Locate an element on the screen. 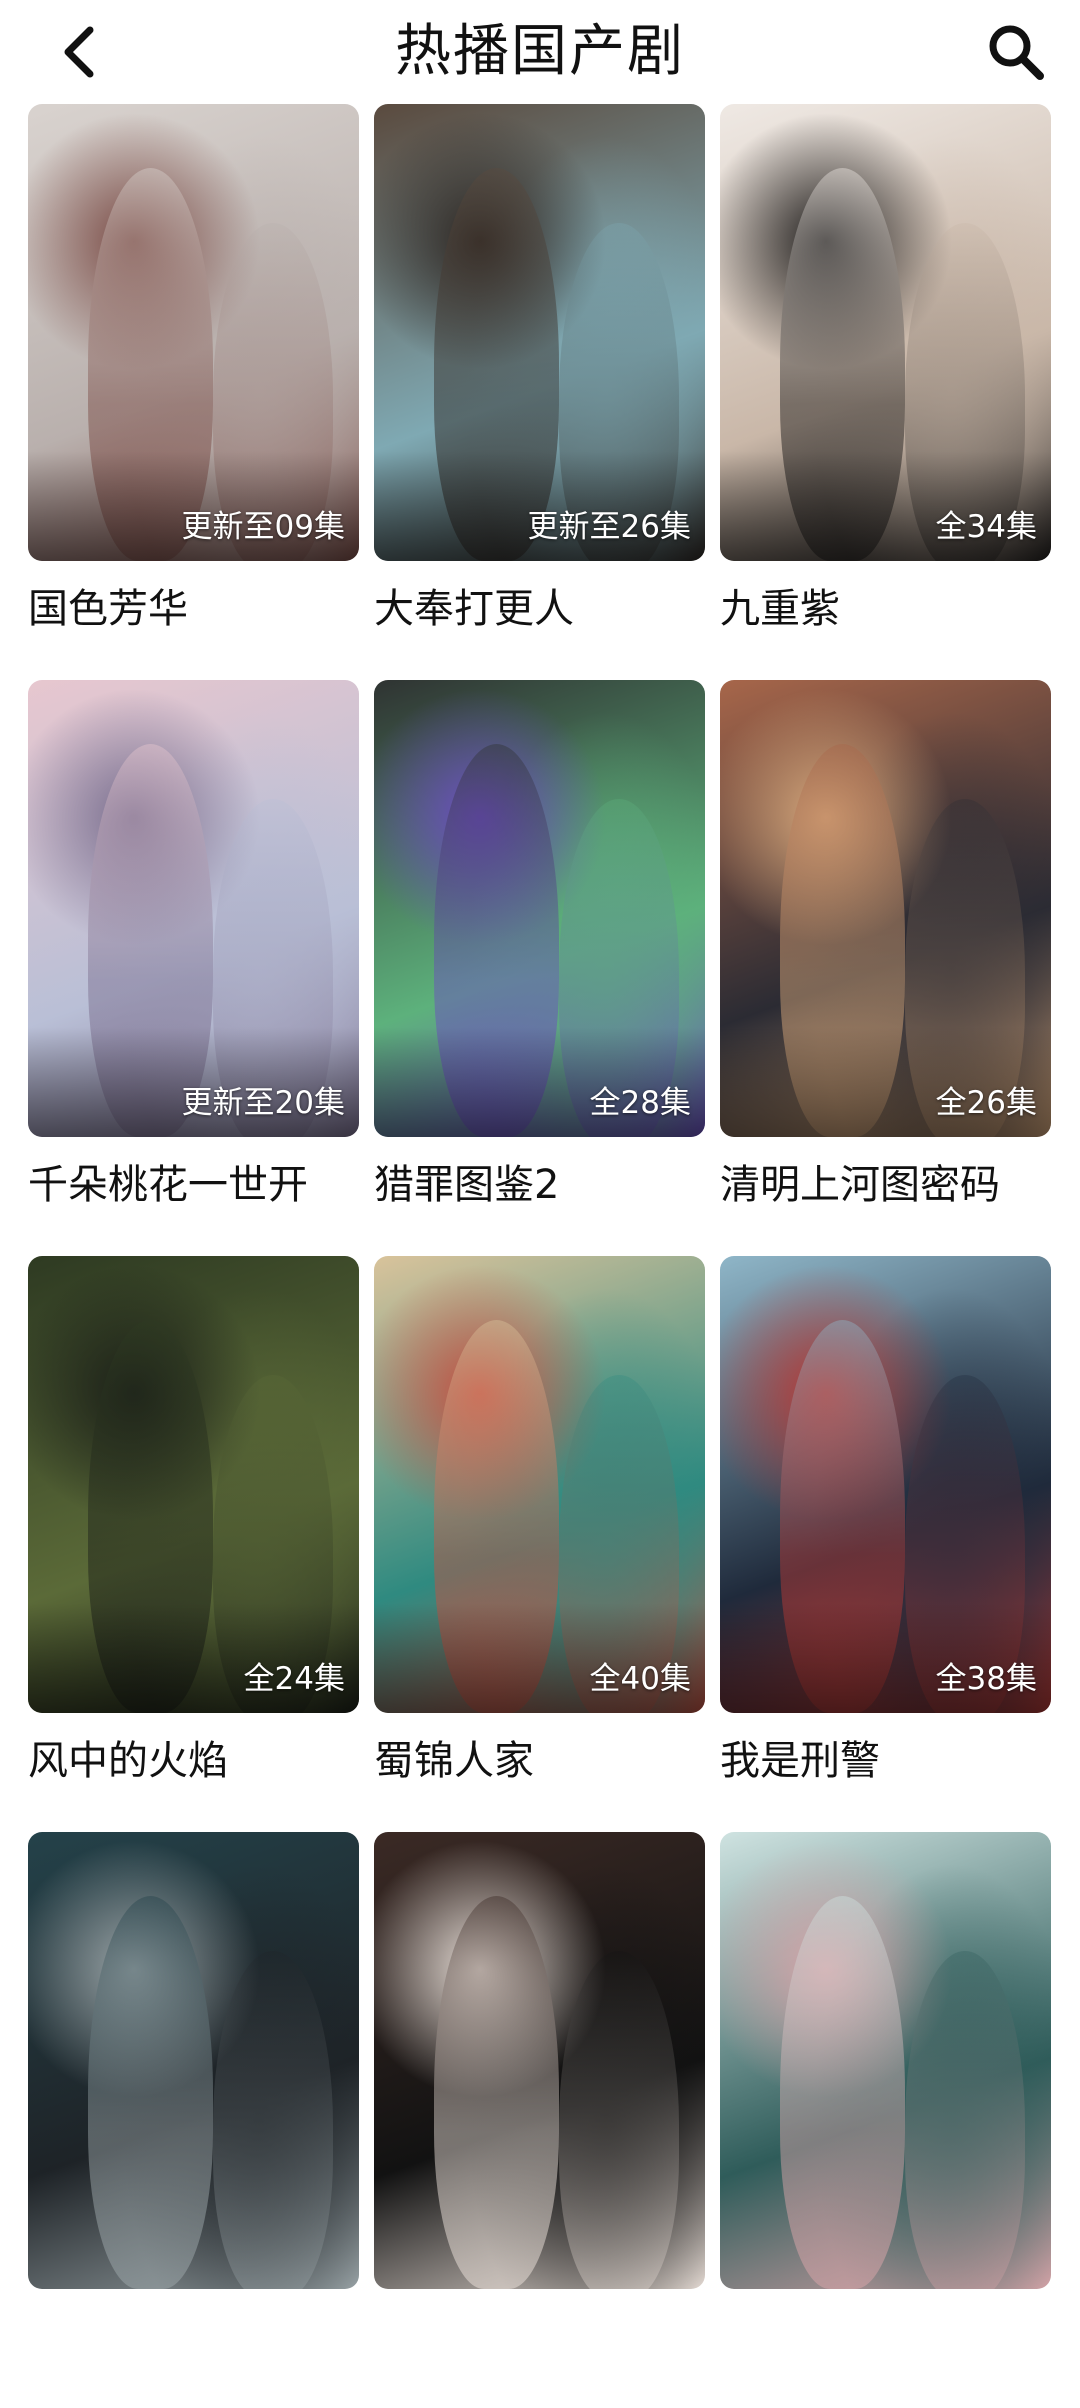 The image size is (1080, 2408). episode-badge: 更新至26集 is located at coordinates (609, 527).